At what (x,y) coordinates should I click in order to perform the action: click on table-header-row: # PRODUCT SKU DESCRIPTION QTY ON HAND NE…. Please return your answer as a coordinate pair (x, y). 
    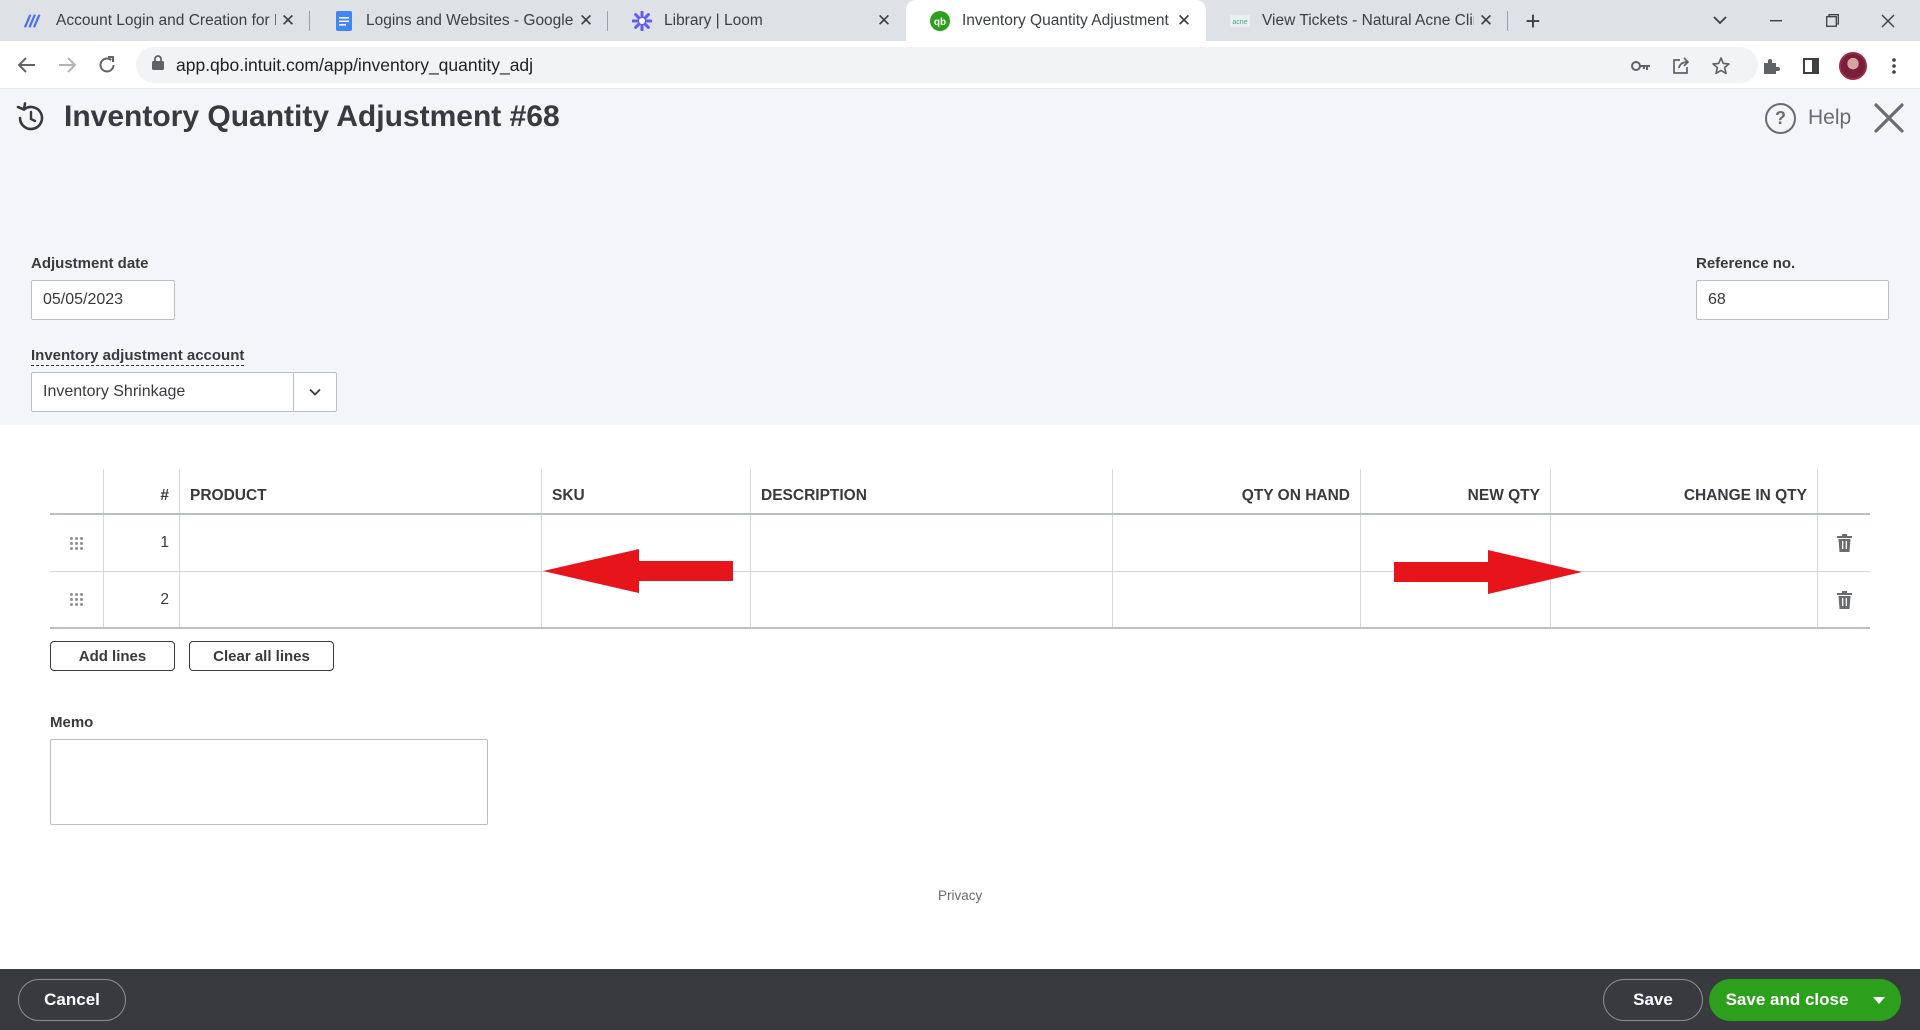
    Looking at the image, I should click on (960, 492).